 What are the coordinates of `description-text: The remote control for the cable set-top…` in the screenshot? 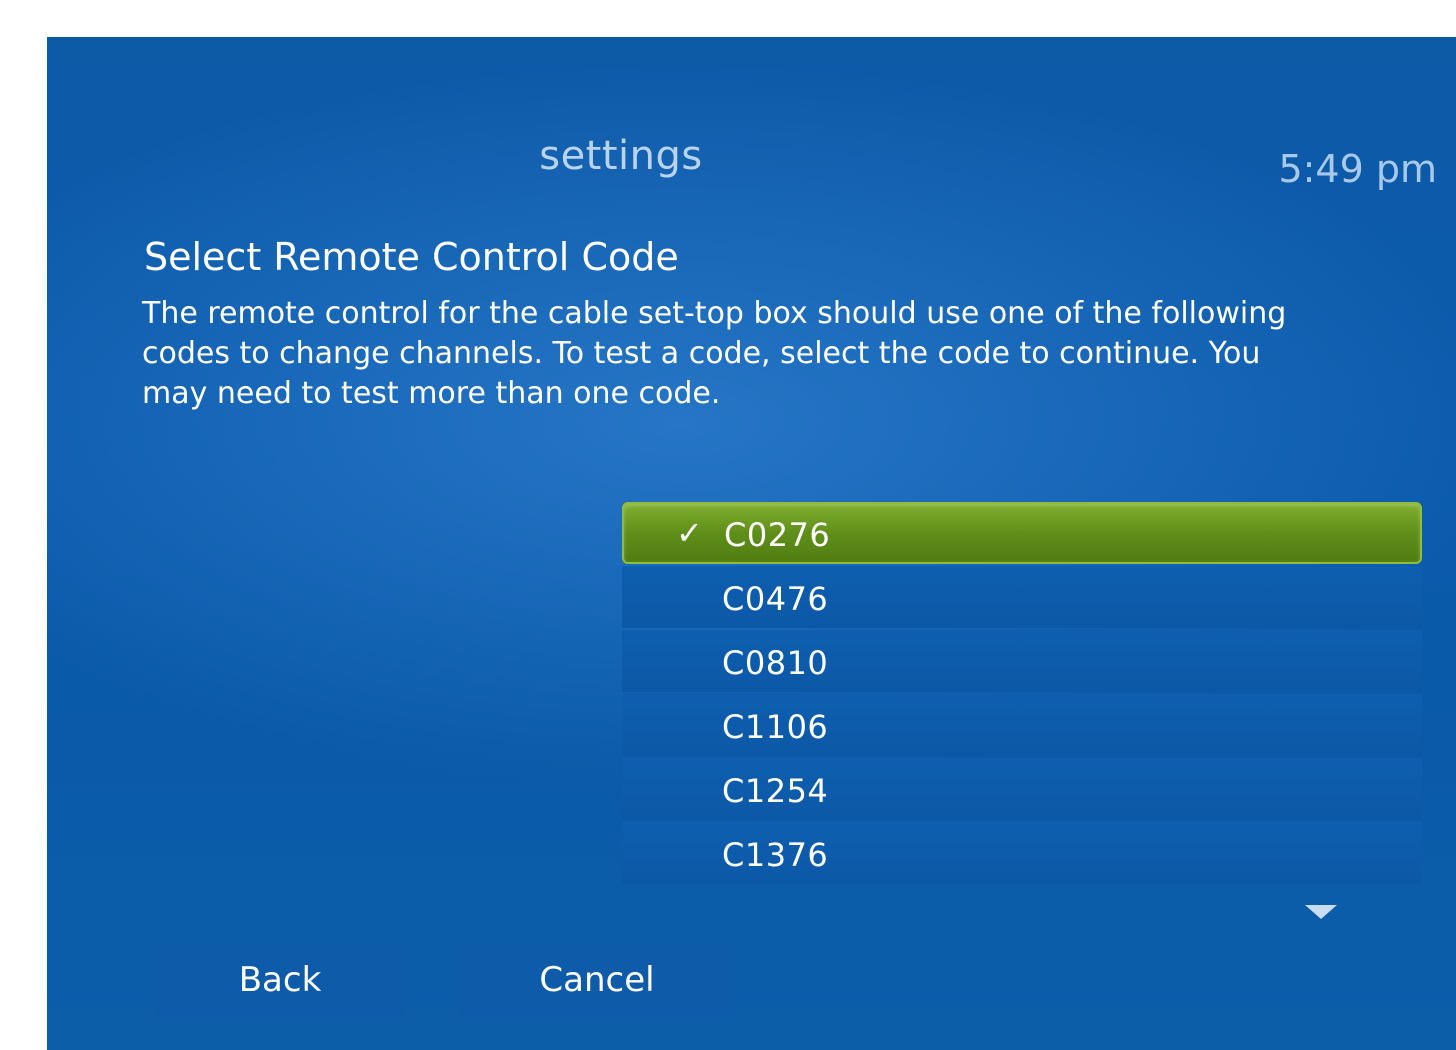 It's located at (714, 353).